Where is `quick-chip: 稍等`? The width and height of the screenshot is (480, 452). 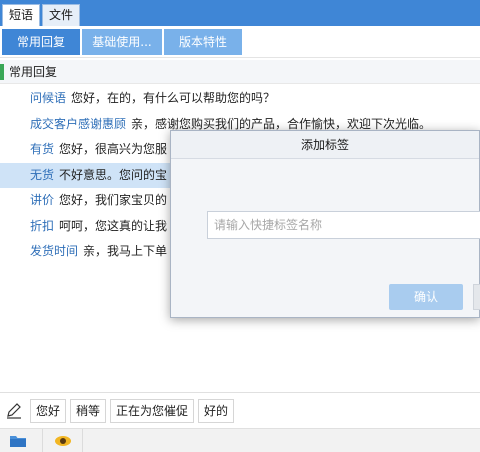
quick-chip: 稍等 is located at coordinates (88, 411).